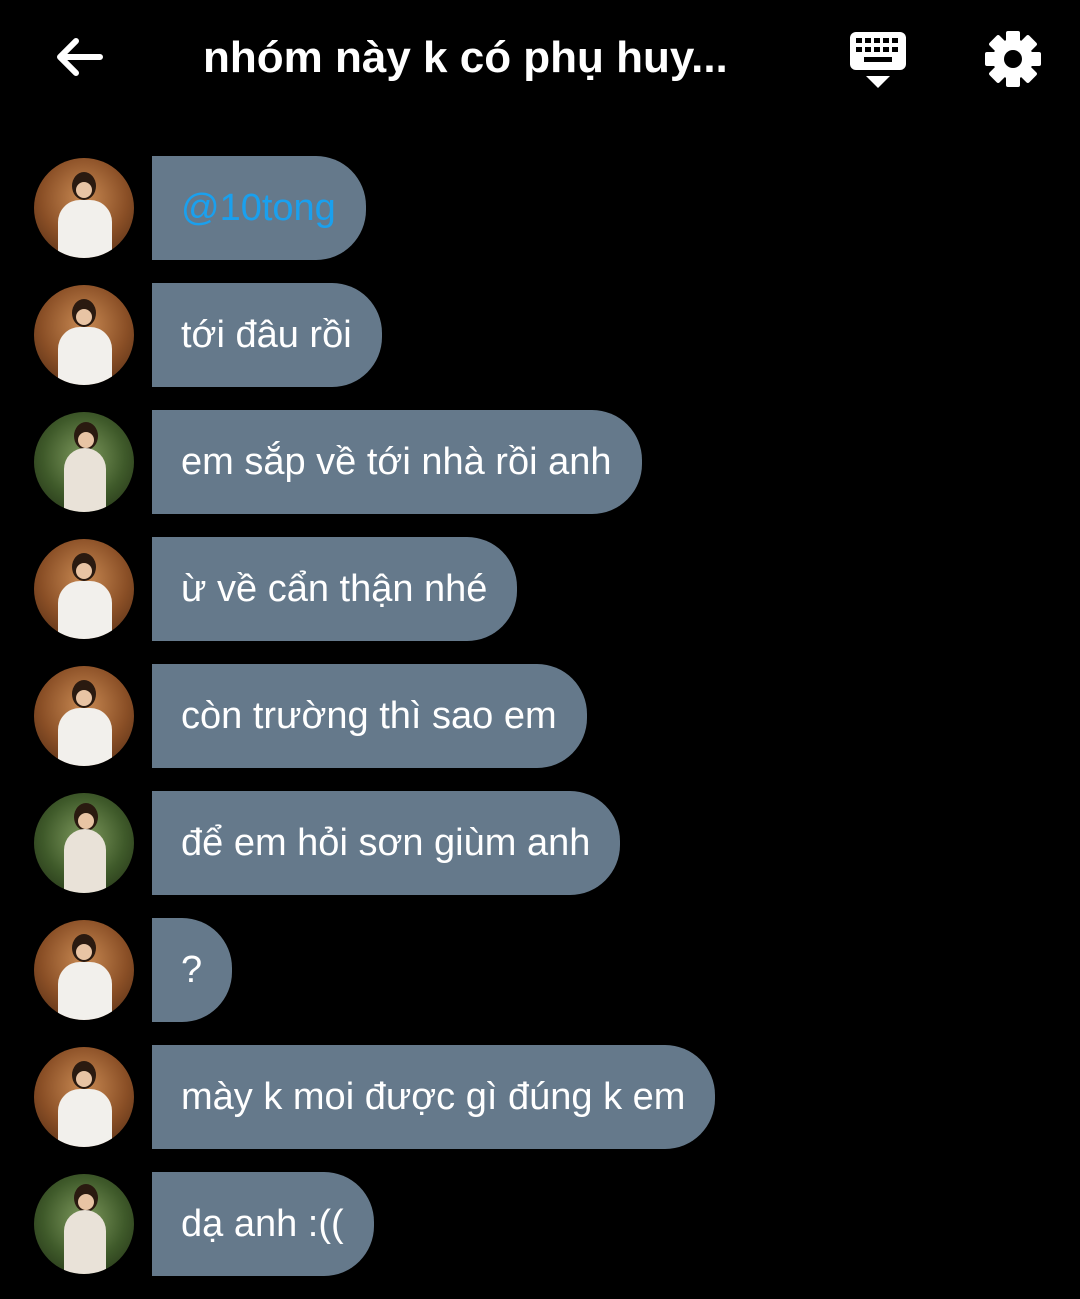 The width and height of the screenshot is (1080, 1299). I want to click on gear-icon, so click(1013, 59).